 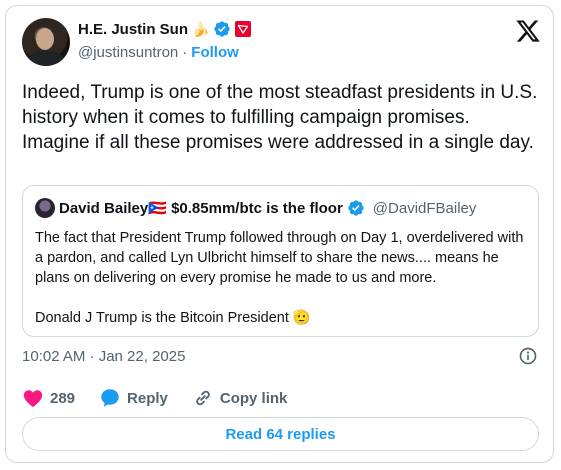 What do you see at coordinates (48, 398) in the screenshot?
I see `like-button: 289` at bounding box center [48, 398].